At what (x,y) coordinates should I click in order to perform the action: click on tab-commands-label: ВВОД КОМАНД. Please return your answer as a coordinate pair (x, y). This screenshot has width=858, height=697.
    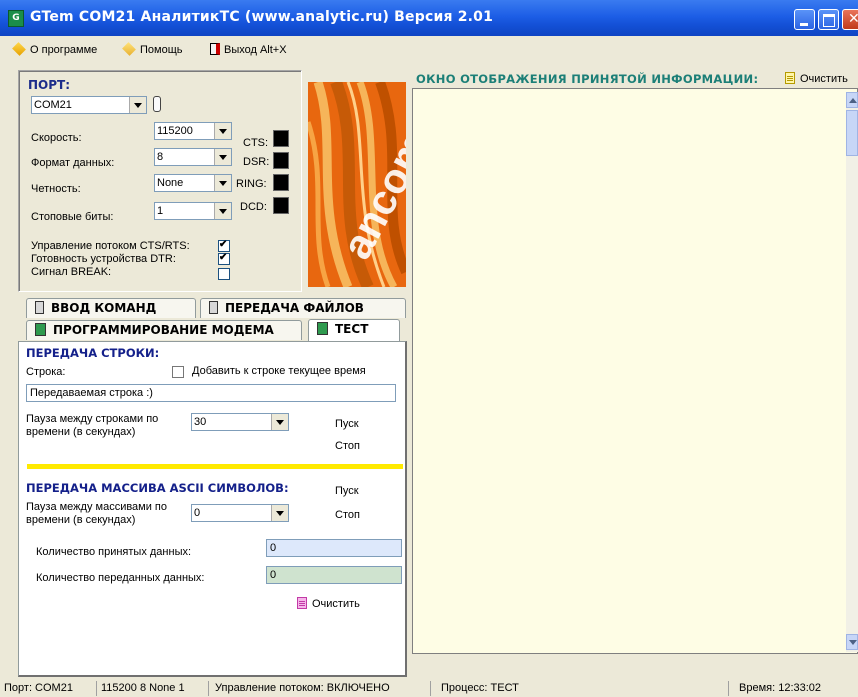
    Looking at the image, I should click on (104, 308).